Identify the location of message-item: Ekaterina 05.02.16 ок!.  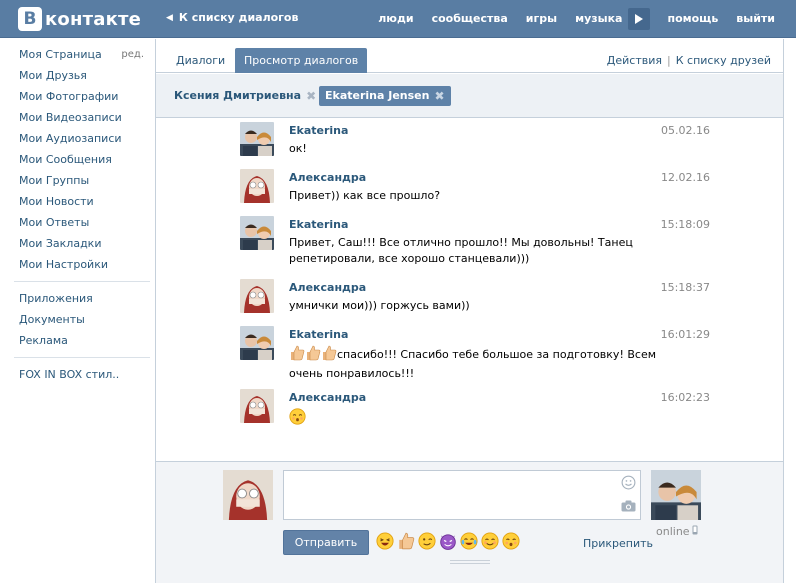
(475, 140).